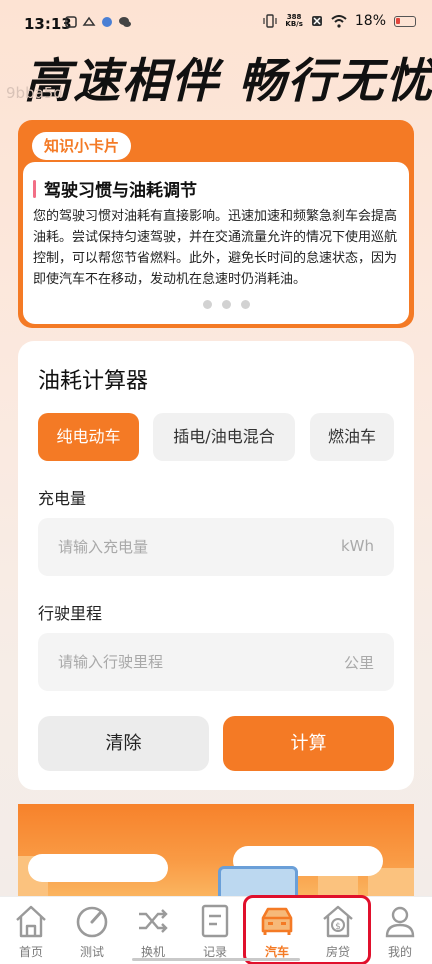 This screenshot has height=964, width=432. What do you see at coordinates (173, 547) in the screenshot?
I see `charge-input` at bounding box center [173, 547].